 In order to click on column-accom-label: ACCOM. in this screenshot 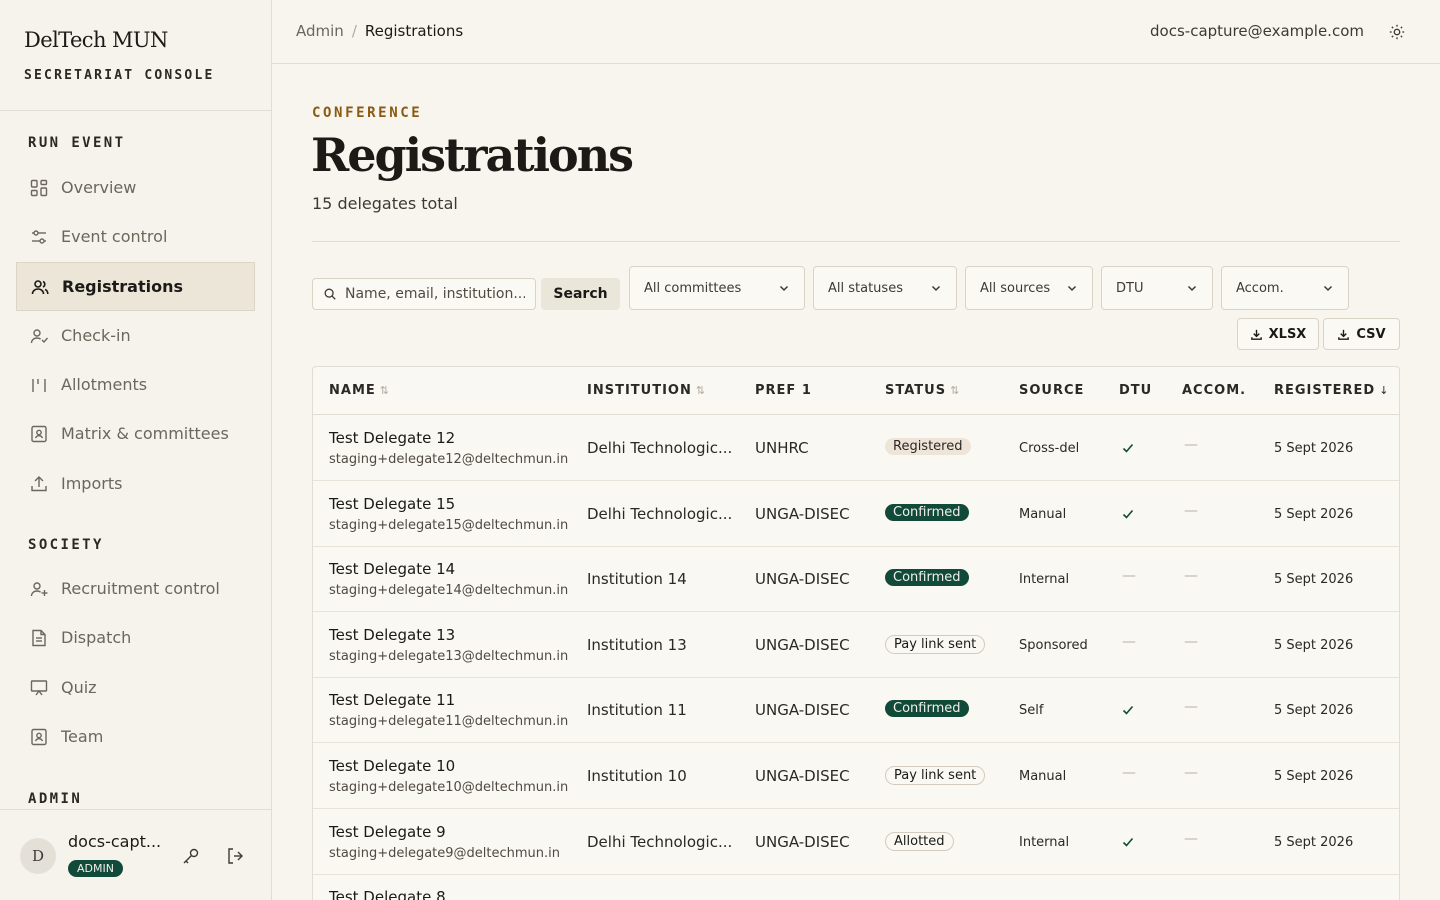, I will do `click(1214, 390)`.